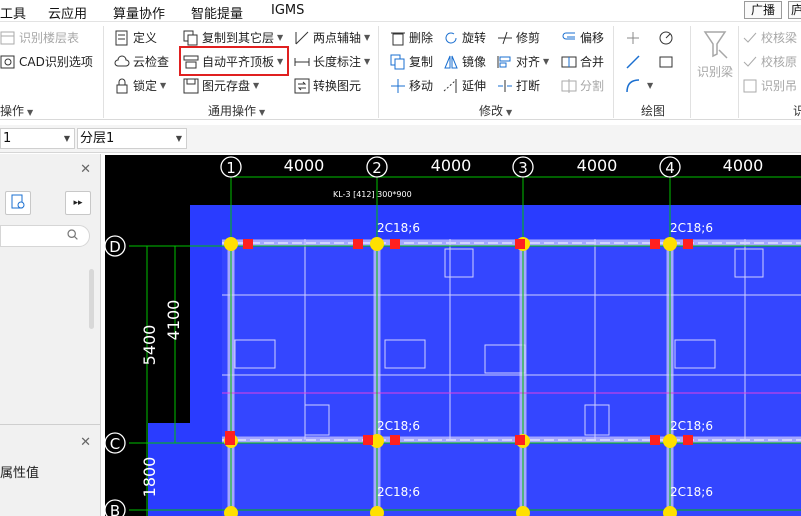 The height and width of the screenshot is (516, 801). What do you see at coordinates (491, 111) in the screenshot?
I see `modify-label-text: 修改` at bounding box center [491, 111].